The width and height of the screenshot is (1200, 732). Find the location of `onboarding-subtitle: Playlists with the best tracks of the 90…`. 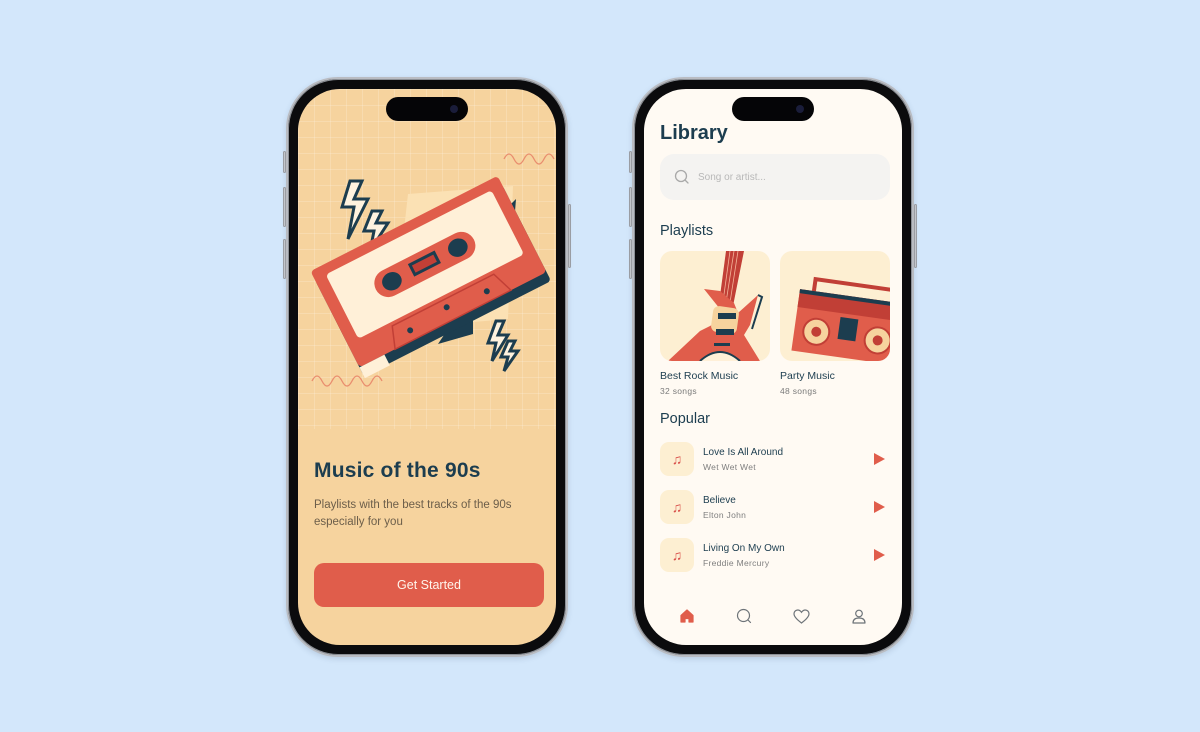

onboarding-subtitle: Playlists with the best tracks of the 90… is located at coordinates (413, 513).